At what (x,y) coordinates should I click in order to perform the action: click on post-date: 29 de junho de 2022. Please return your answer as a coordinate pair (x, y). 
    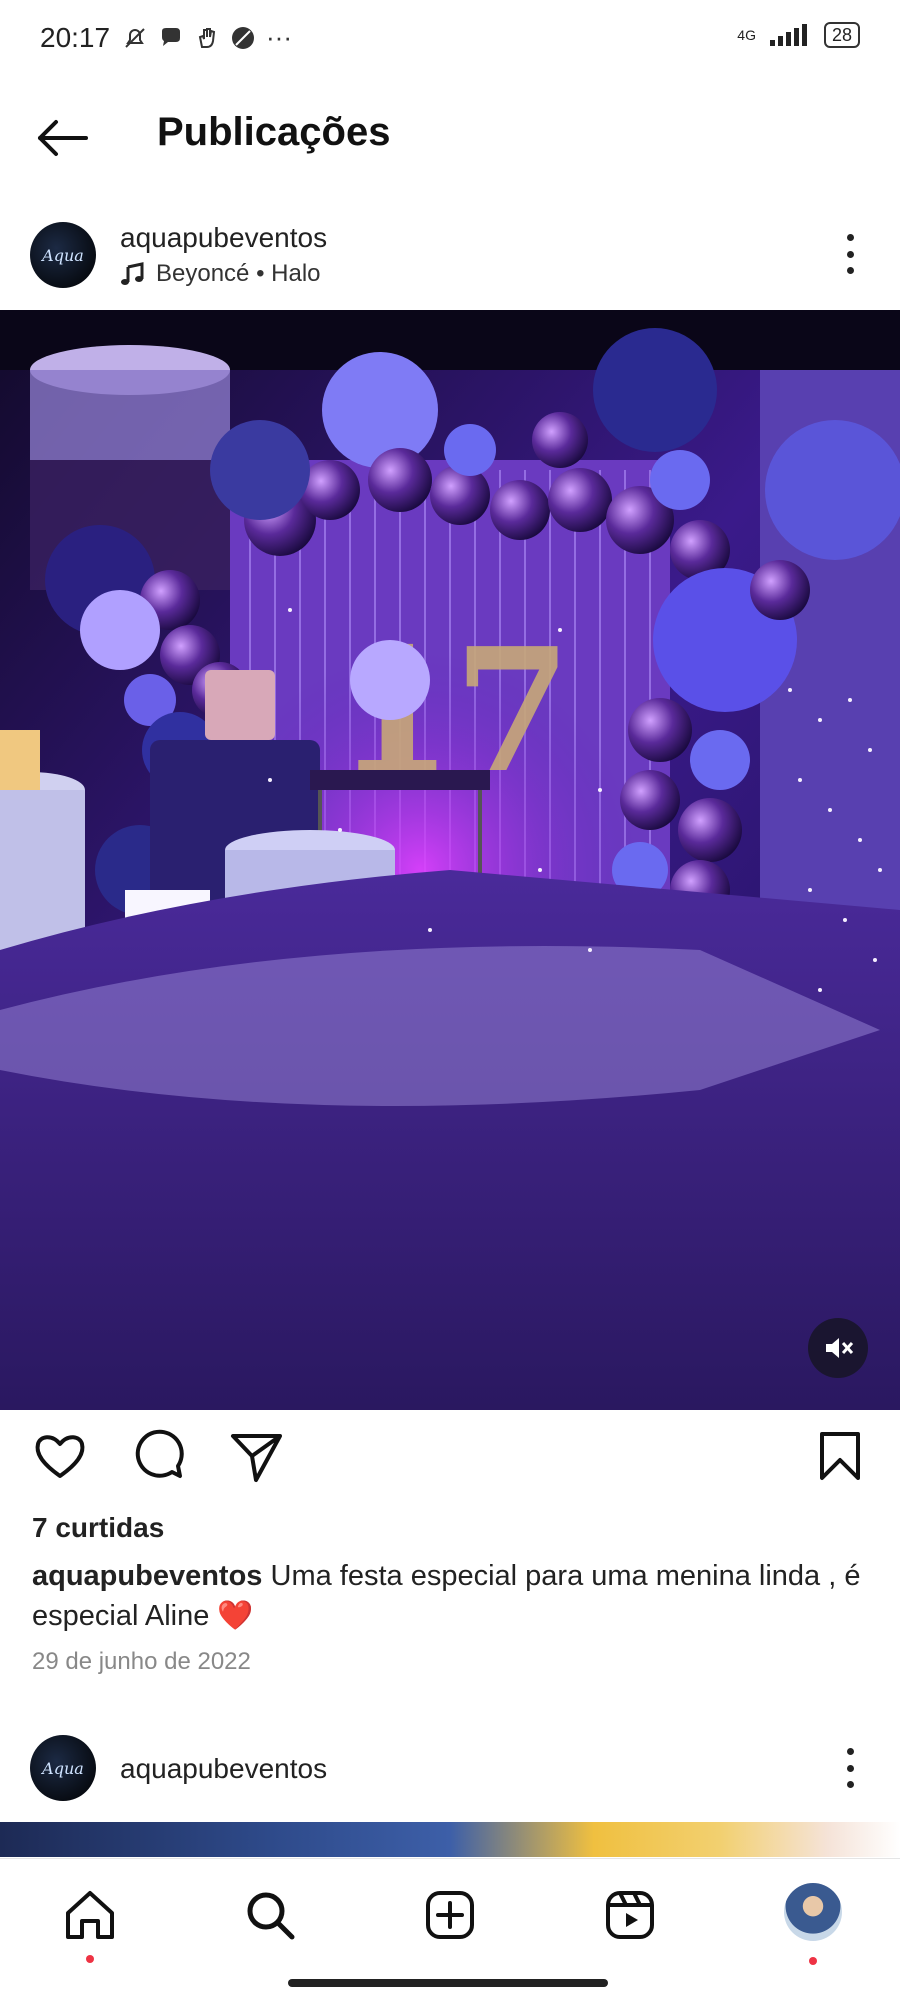
    Looking at the image, I should click on (141, 1661).